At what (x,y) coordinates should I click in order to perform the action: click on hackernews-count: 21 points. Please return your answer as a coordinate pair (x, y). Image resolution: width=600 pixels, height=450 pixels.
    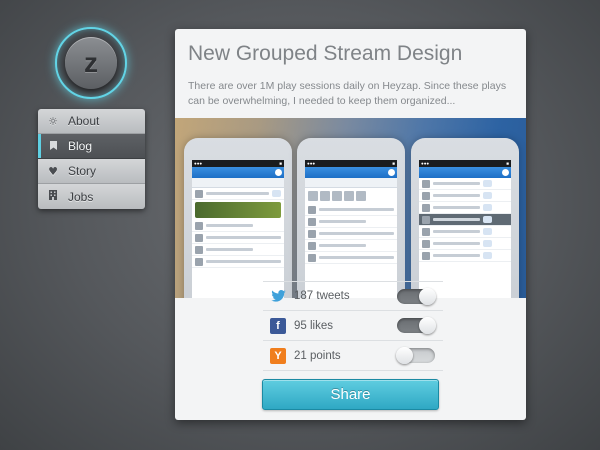
    Looking at the image, I should click on (317, 355).